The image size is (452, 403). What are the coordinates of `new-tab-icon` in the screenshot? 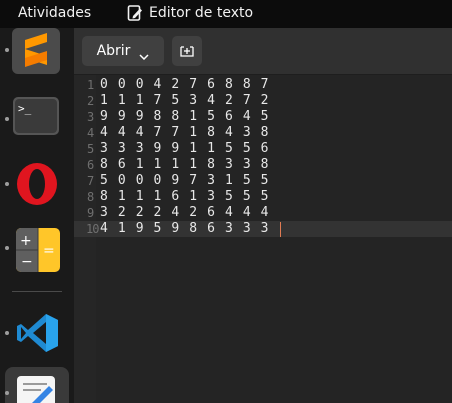 It's located at (187, 51).